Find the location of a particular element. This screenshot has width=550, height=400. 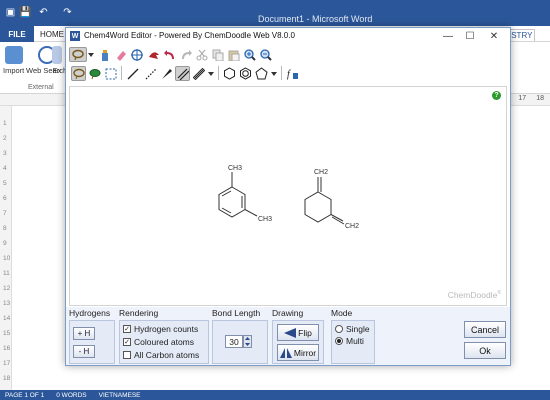

lasso-select-icon is located at coordinates (78, 73).